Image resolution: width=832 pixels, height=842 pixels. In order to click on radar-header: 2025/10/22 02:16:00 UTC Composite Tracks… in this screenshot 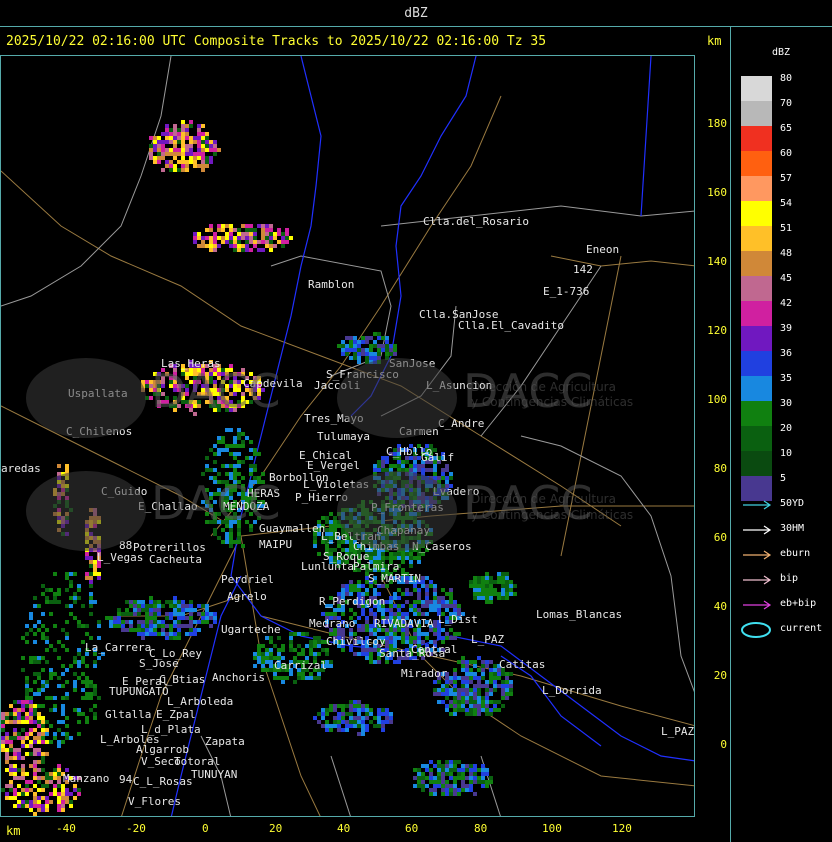, I will do `click(276, 41)`.